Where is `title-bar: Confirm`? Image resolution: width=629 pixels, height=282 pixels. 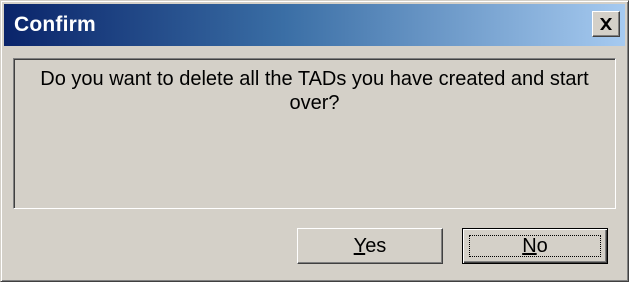
title-bar: Confirm is located at coordinates (314, 25).